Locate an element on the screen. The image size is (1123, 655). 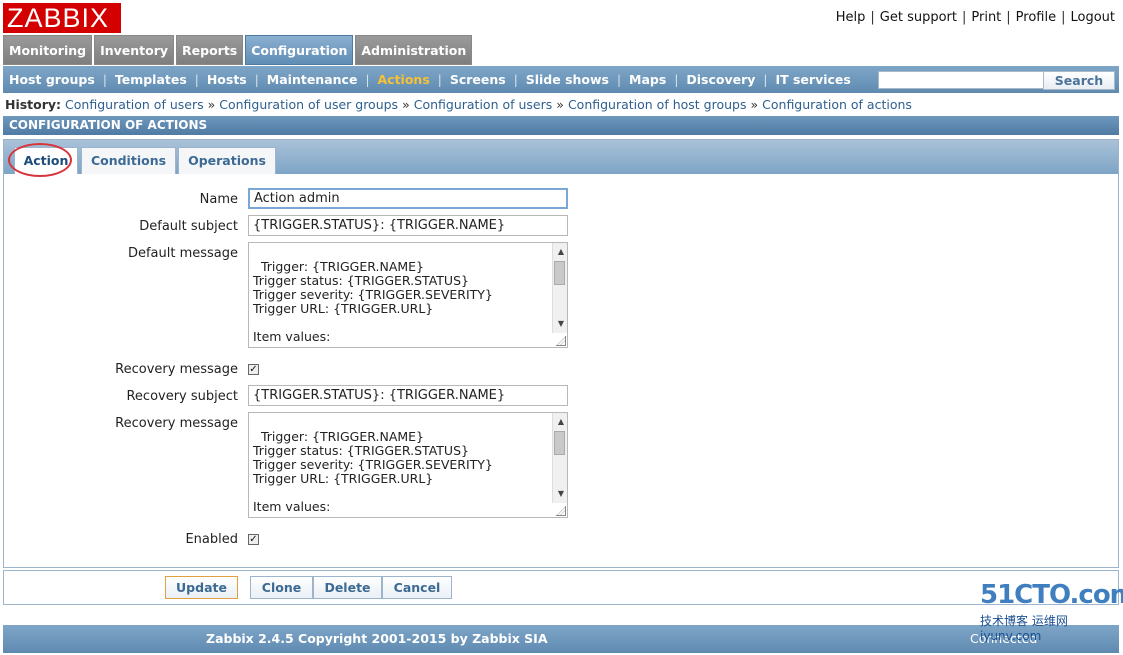
default-message-label: Default message is located at coordinates (182, 253).